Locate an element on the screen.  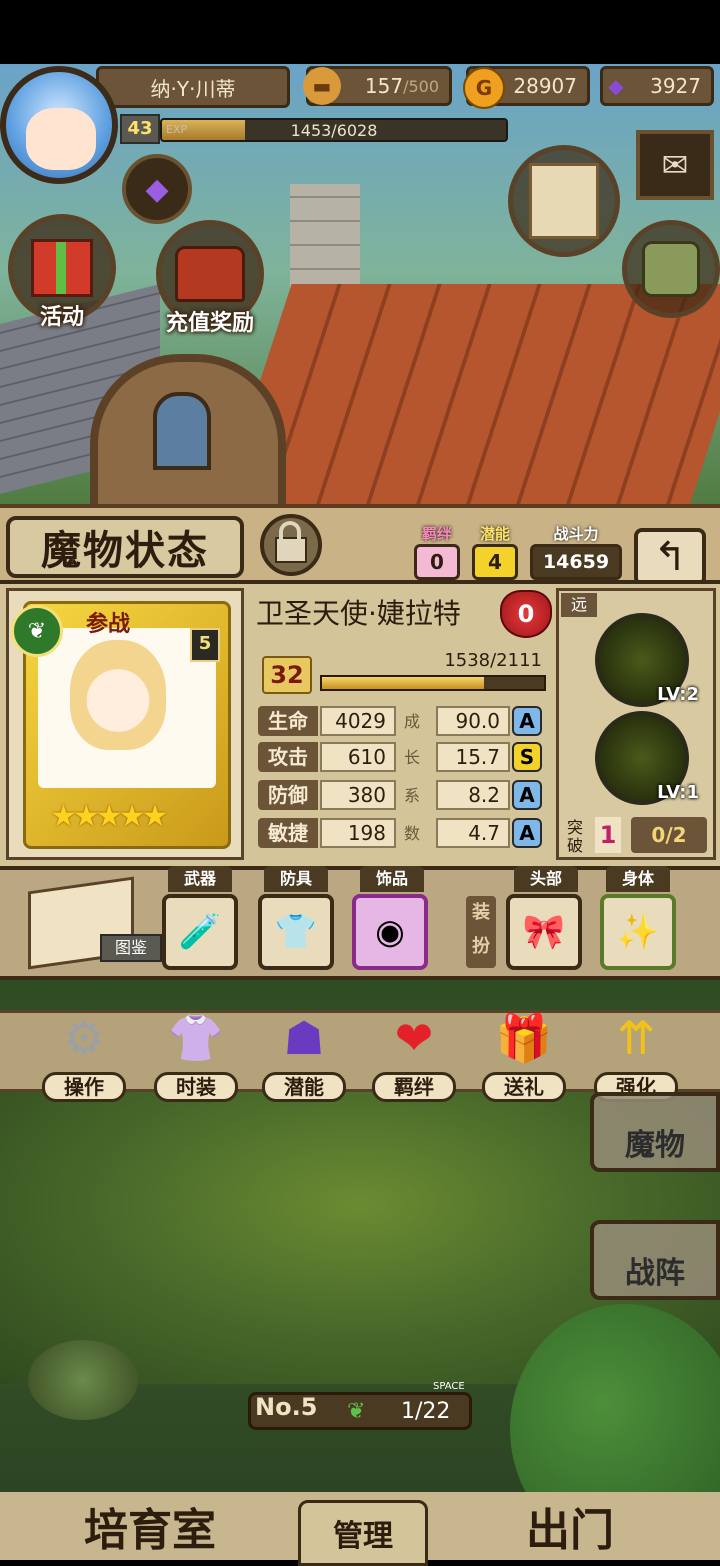
weapon-slot: 🧪 is located at coordinates (200, 932).